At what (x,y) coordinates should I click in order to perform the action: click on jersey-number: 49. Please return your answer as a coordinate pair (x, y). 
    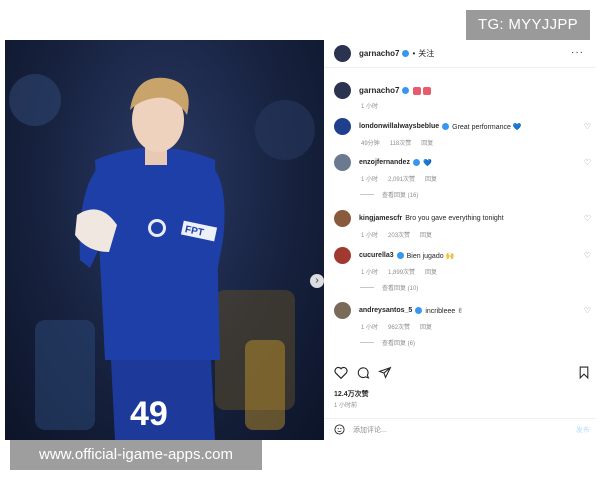
    Looking at the image, I should click on (149, 414).